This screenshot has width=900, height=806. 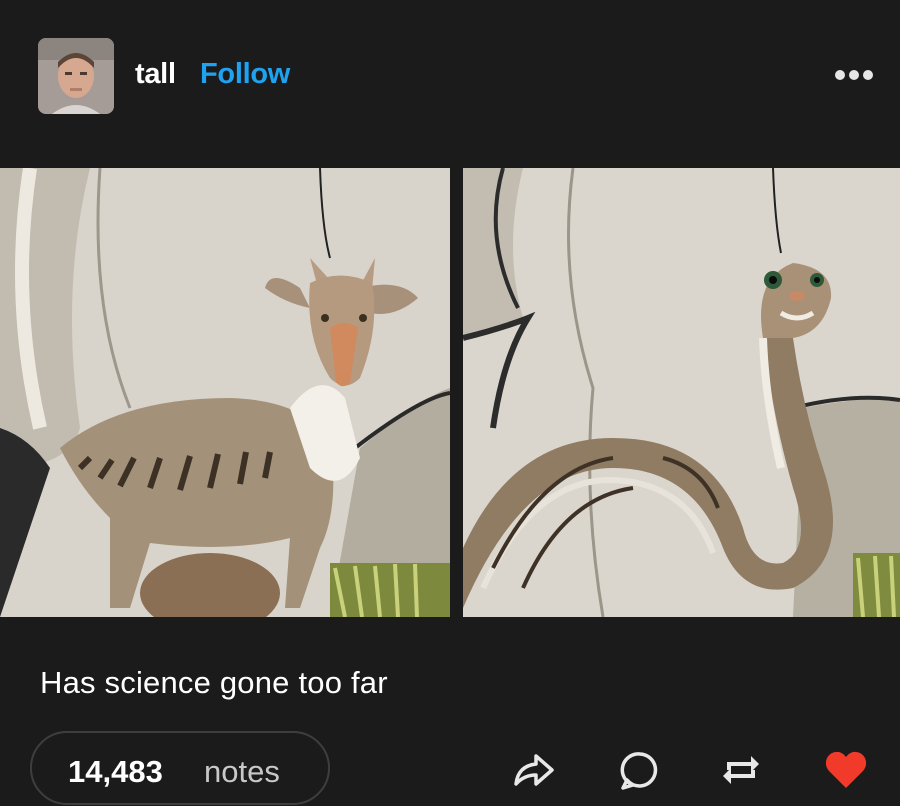 I want to click on heart-icon, so click(x=846, y=770).